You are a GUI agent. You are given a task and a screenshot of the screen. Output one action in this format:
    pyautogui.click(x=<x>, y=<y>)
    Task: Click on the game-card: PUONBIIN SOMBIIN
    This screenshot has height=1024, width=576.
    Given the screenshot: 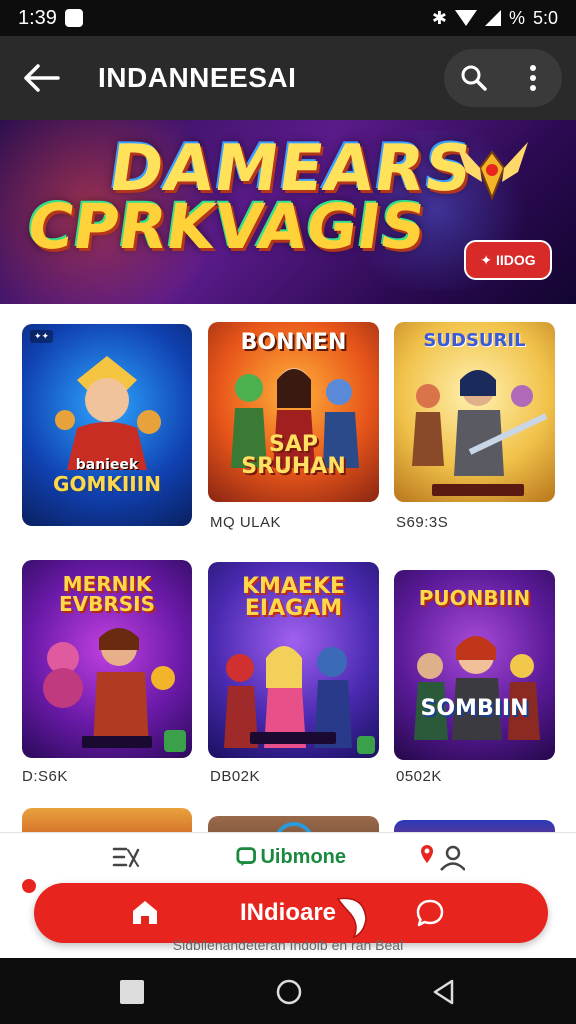 What is the action you would take?
    pyautogui.click(x=474, y=665)
    